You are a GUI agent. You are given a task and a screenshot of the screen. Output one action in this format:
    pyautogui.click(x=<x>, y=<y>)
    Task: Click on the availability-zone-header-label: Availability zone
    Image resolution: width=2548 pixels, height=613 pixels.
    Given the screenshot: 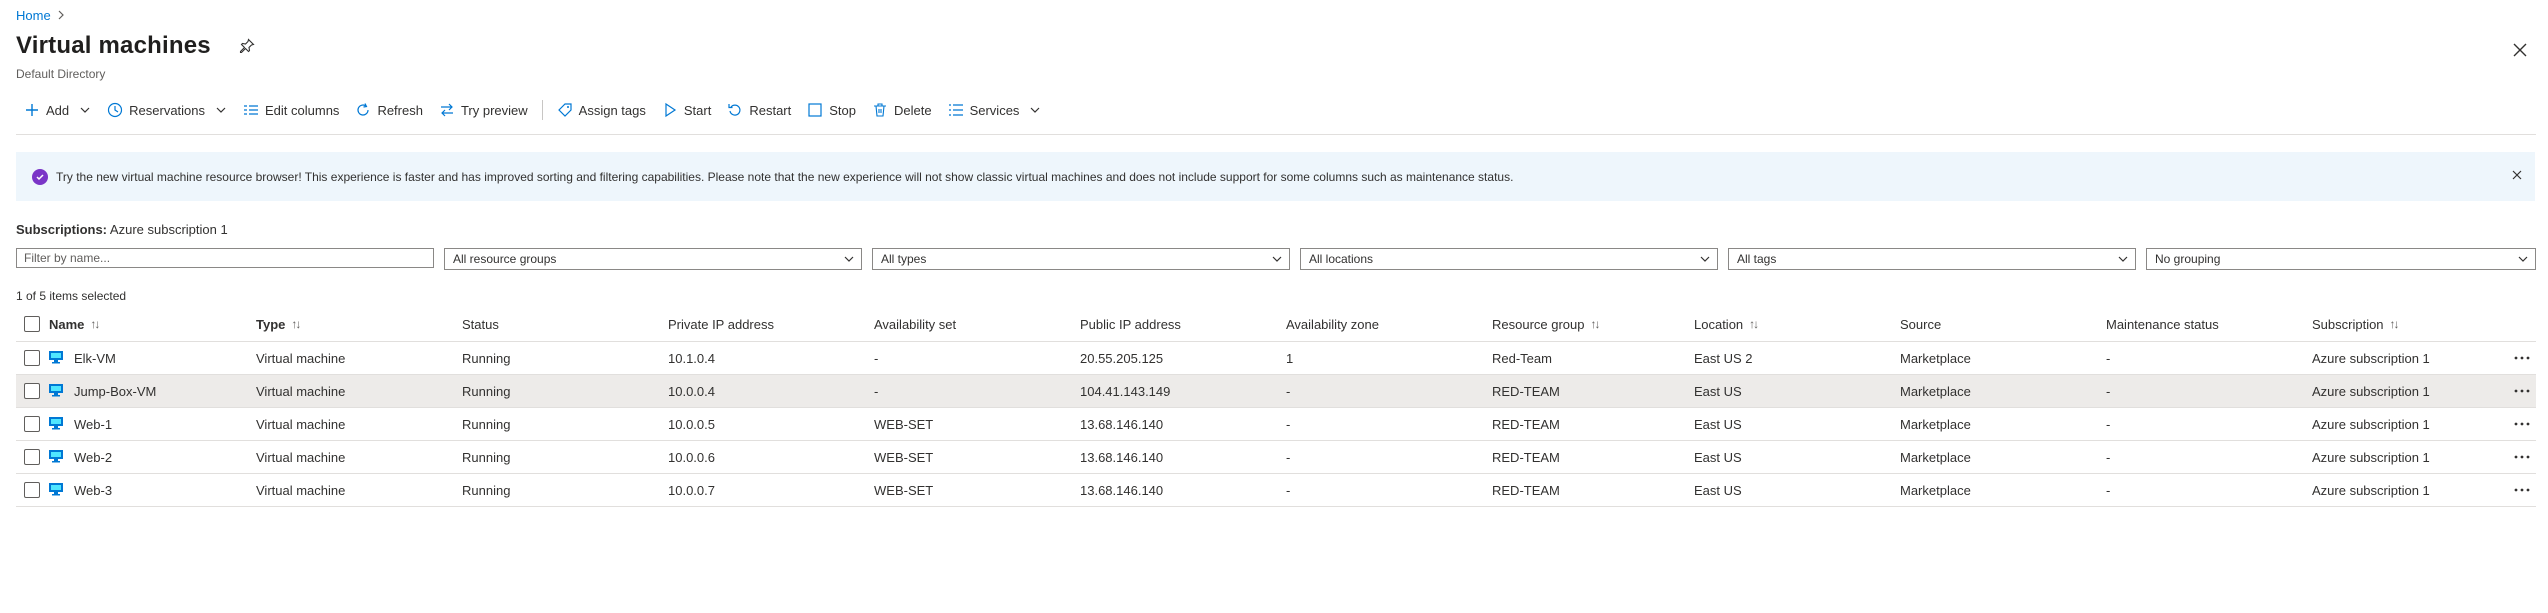 What is the action you would take?
    pyautogui.click(x=1332, y=324)
    